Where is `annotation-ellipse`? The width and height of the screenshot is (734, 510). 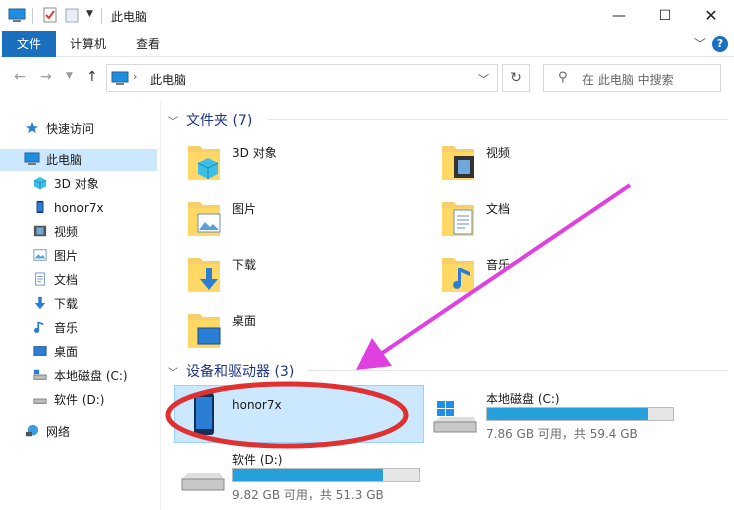
annotation-ellipse is located at coordinates (287, 415).